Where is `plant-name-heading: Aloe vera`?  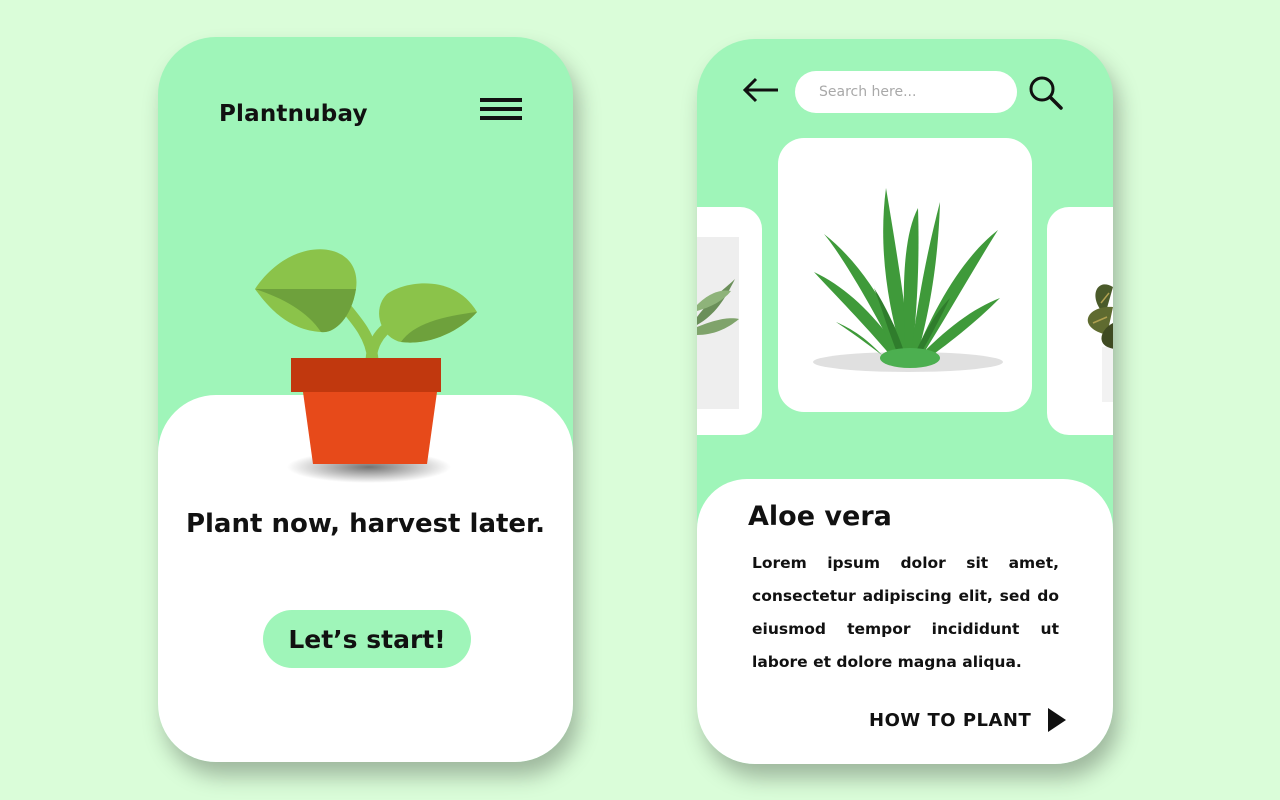
plant-name-heading: Aloe vera is located at coordinates (820, 516).